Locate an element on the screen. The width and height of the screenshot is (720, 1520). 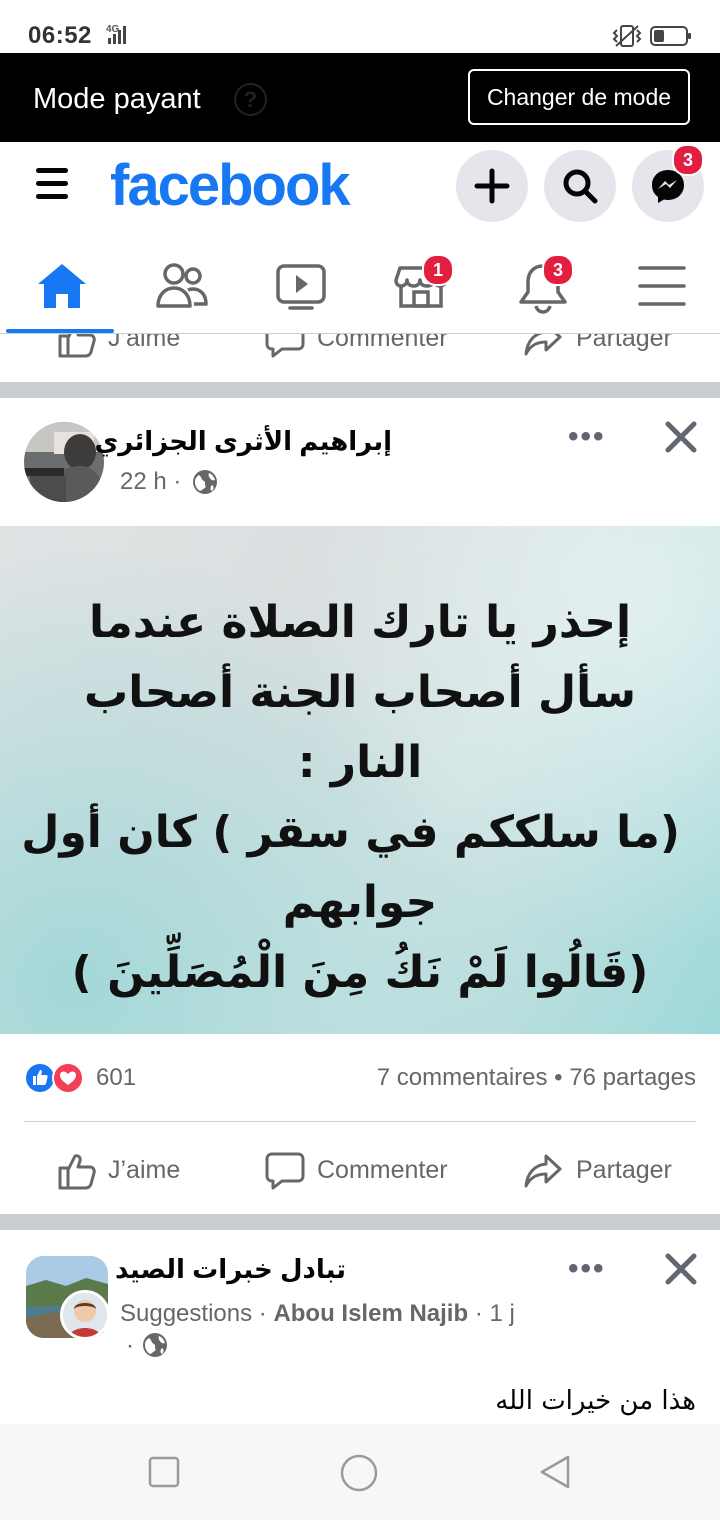
tab-friends is located at coordinates (180, 287).